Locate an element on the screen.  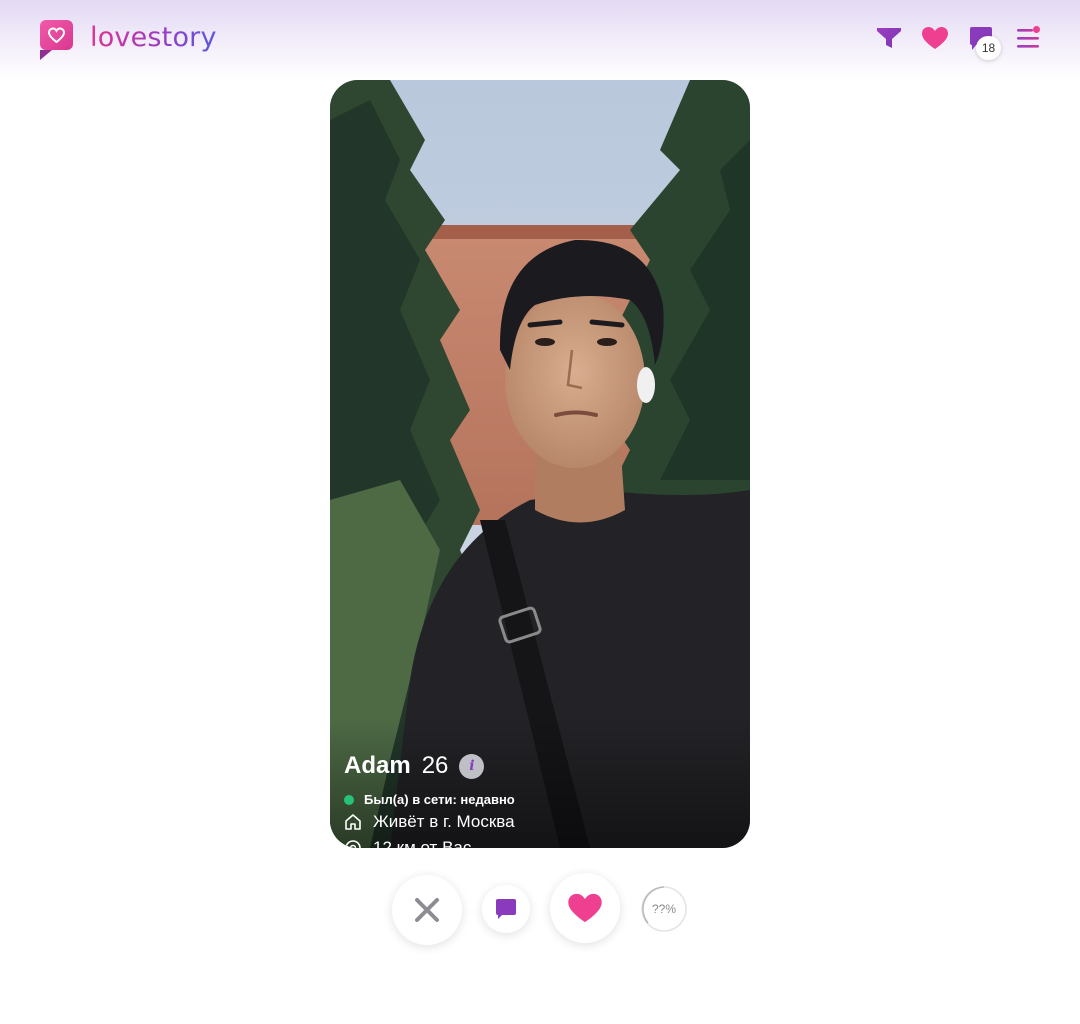
messages-count-badge: 18 is located at coordinates (988, 48).